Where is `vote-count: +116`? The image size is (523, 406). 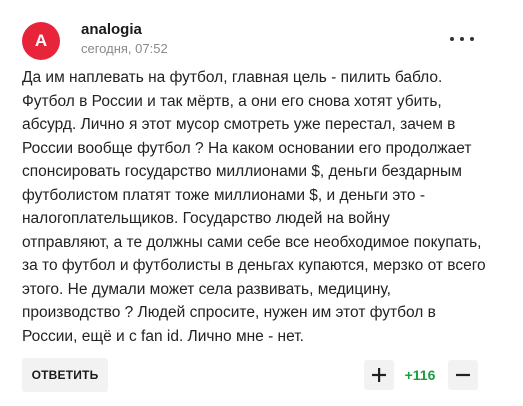
vote-count: +116 is located at coordinates (420, 375).